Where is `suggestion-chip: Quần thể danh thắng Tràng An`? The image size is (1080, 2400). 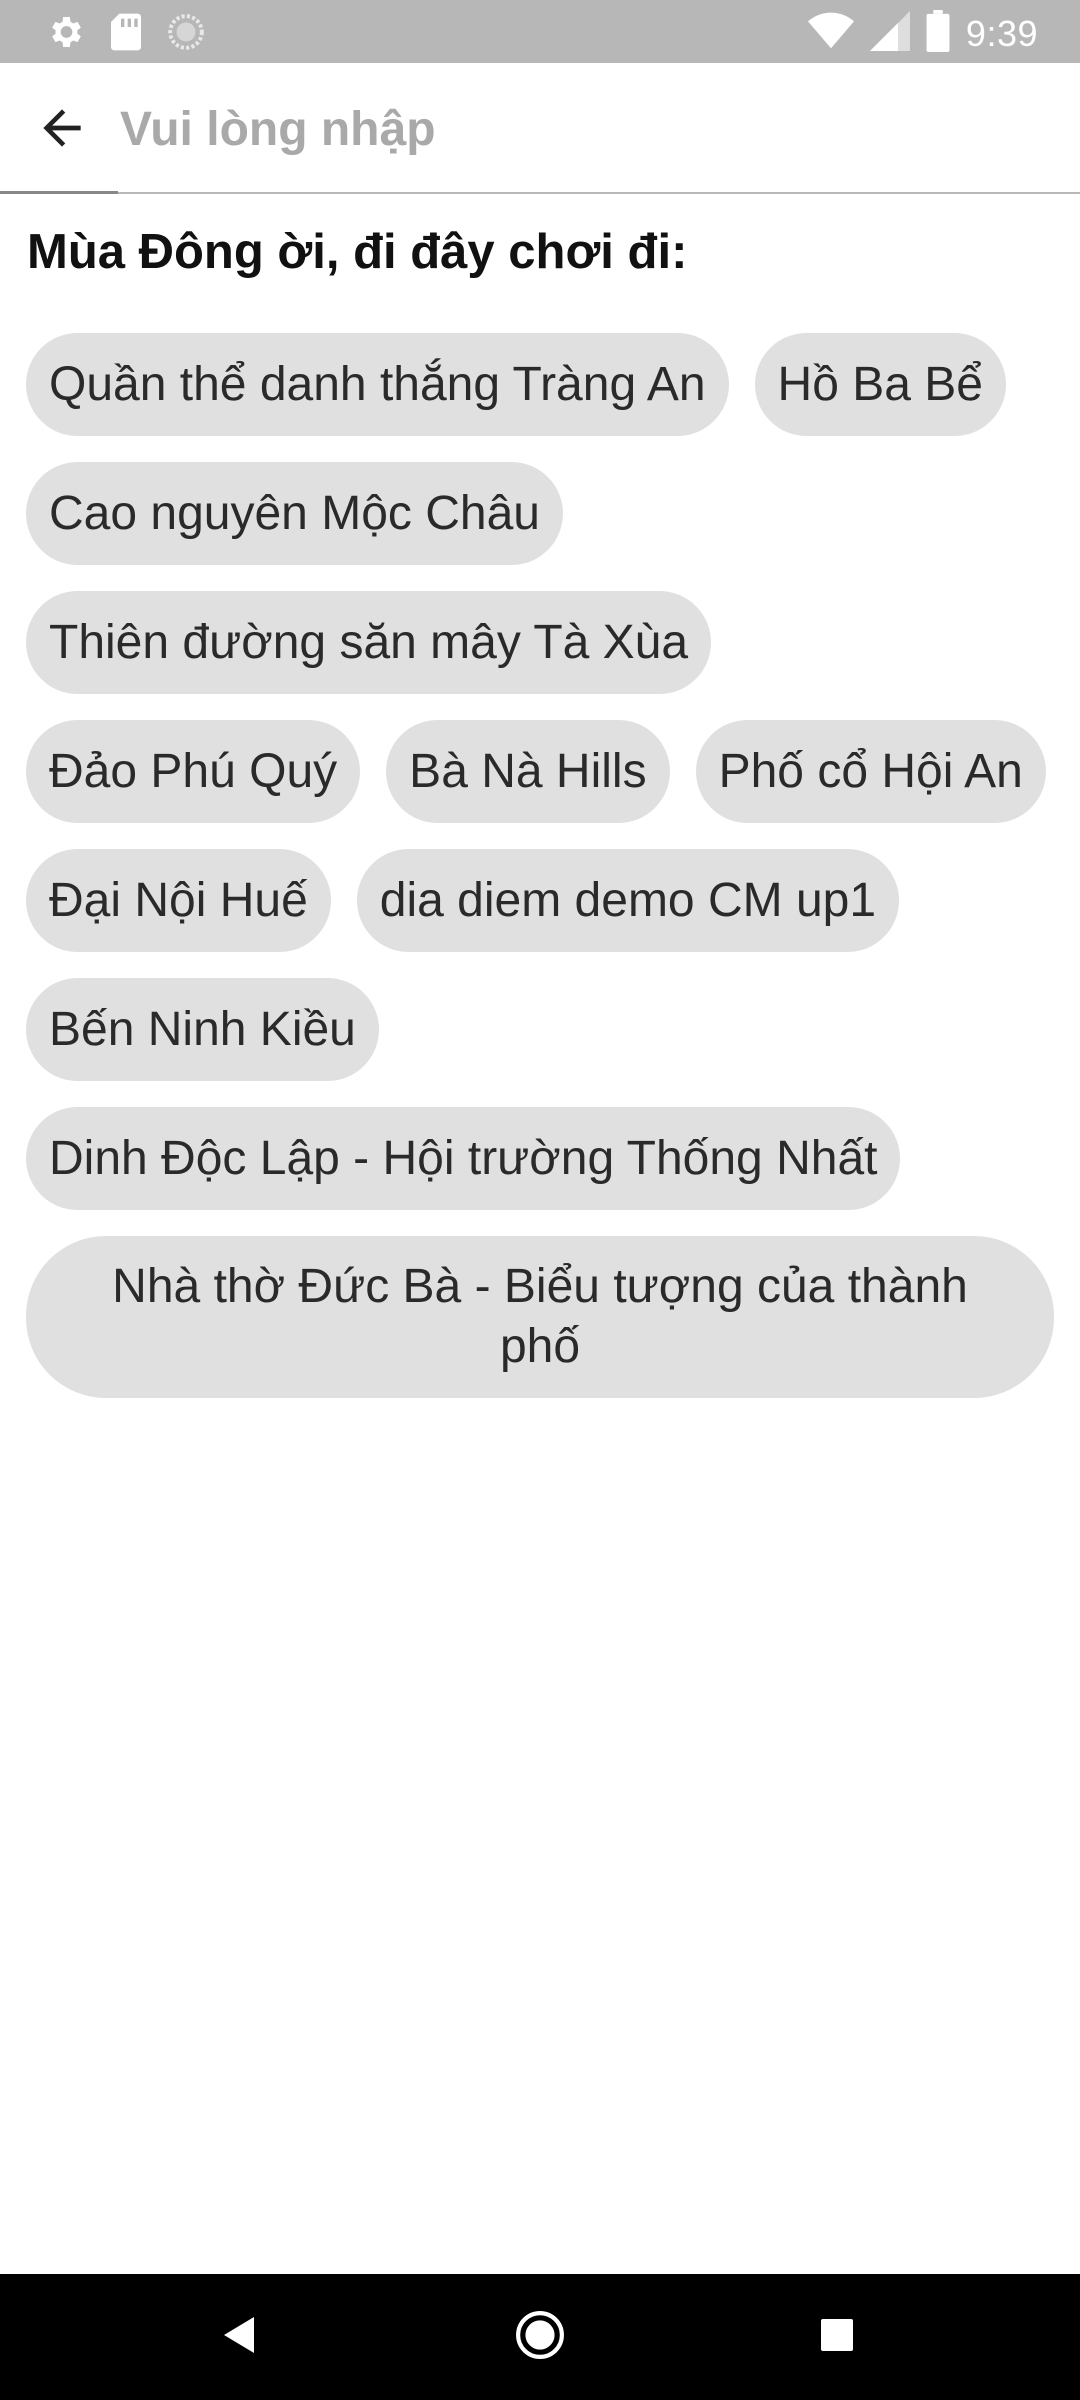
suggestion-chip: Quần thể danh thắng Tràng An is located at coordinates (377, 384).